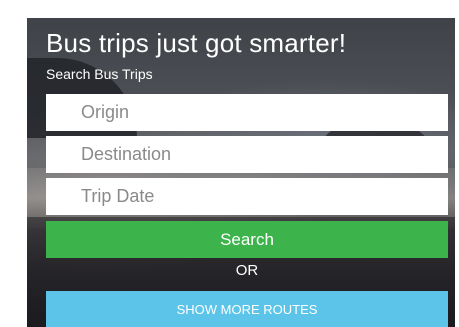 The width and height of the screenshot is (459, 327). Describe the element at coordinates (247, 196) in the screenshot. I see `trip-date-input` at that location.